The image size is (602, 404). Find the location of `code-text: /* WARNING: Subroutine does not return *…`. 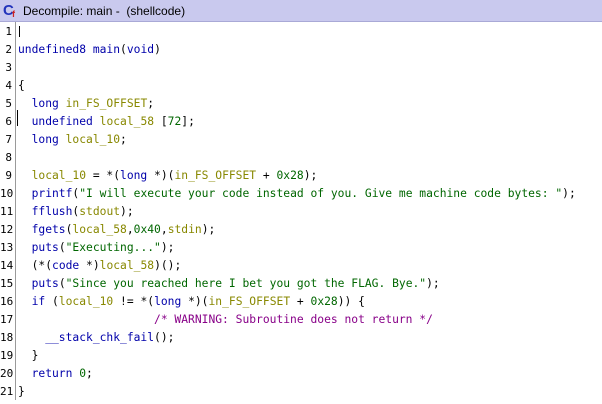

code-text: /* WARNING: Subroutine does not return *… is located at coordinates (225, 319).